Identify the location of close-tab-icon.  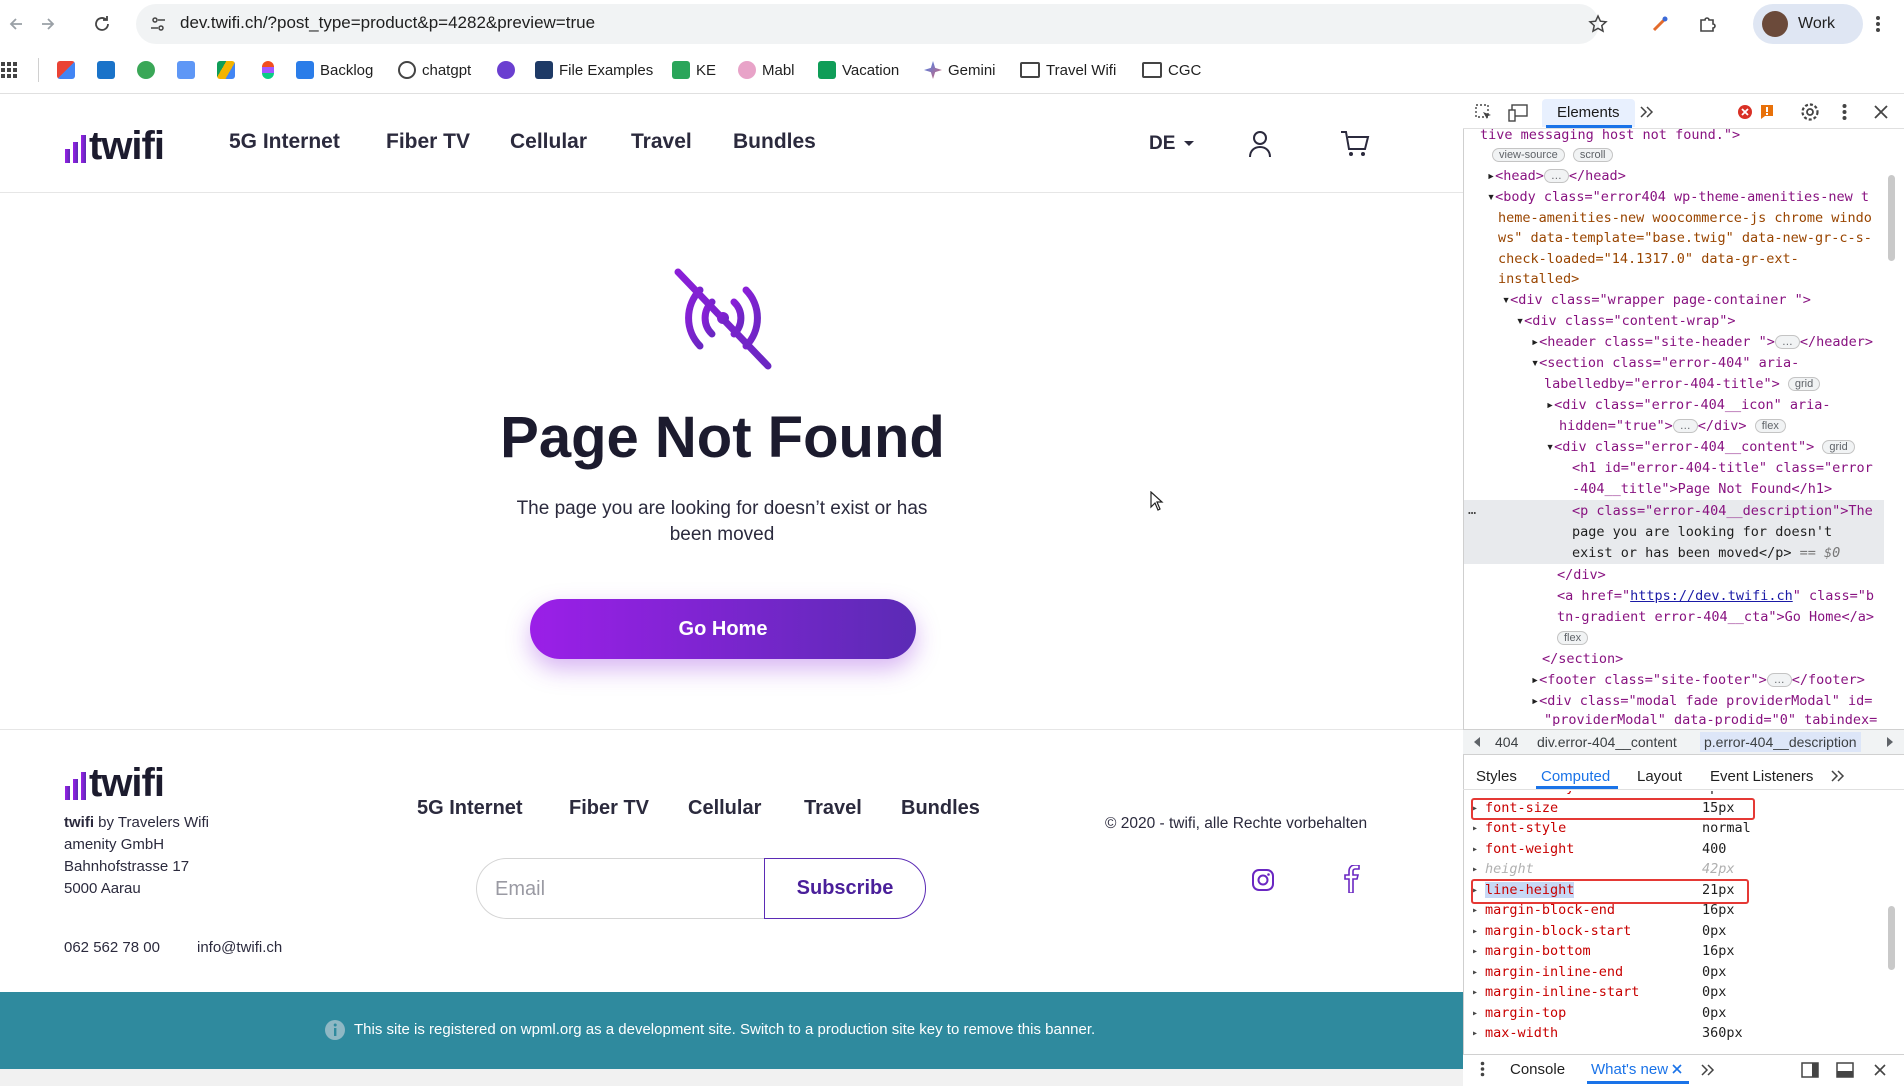
(1677, 1069).